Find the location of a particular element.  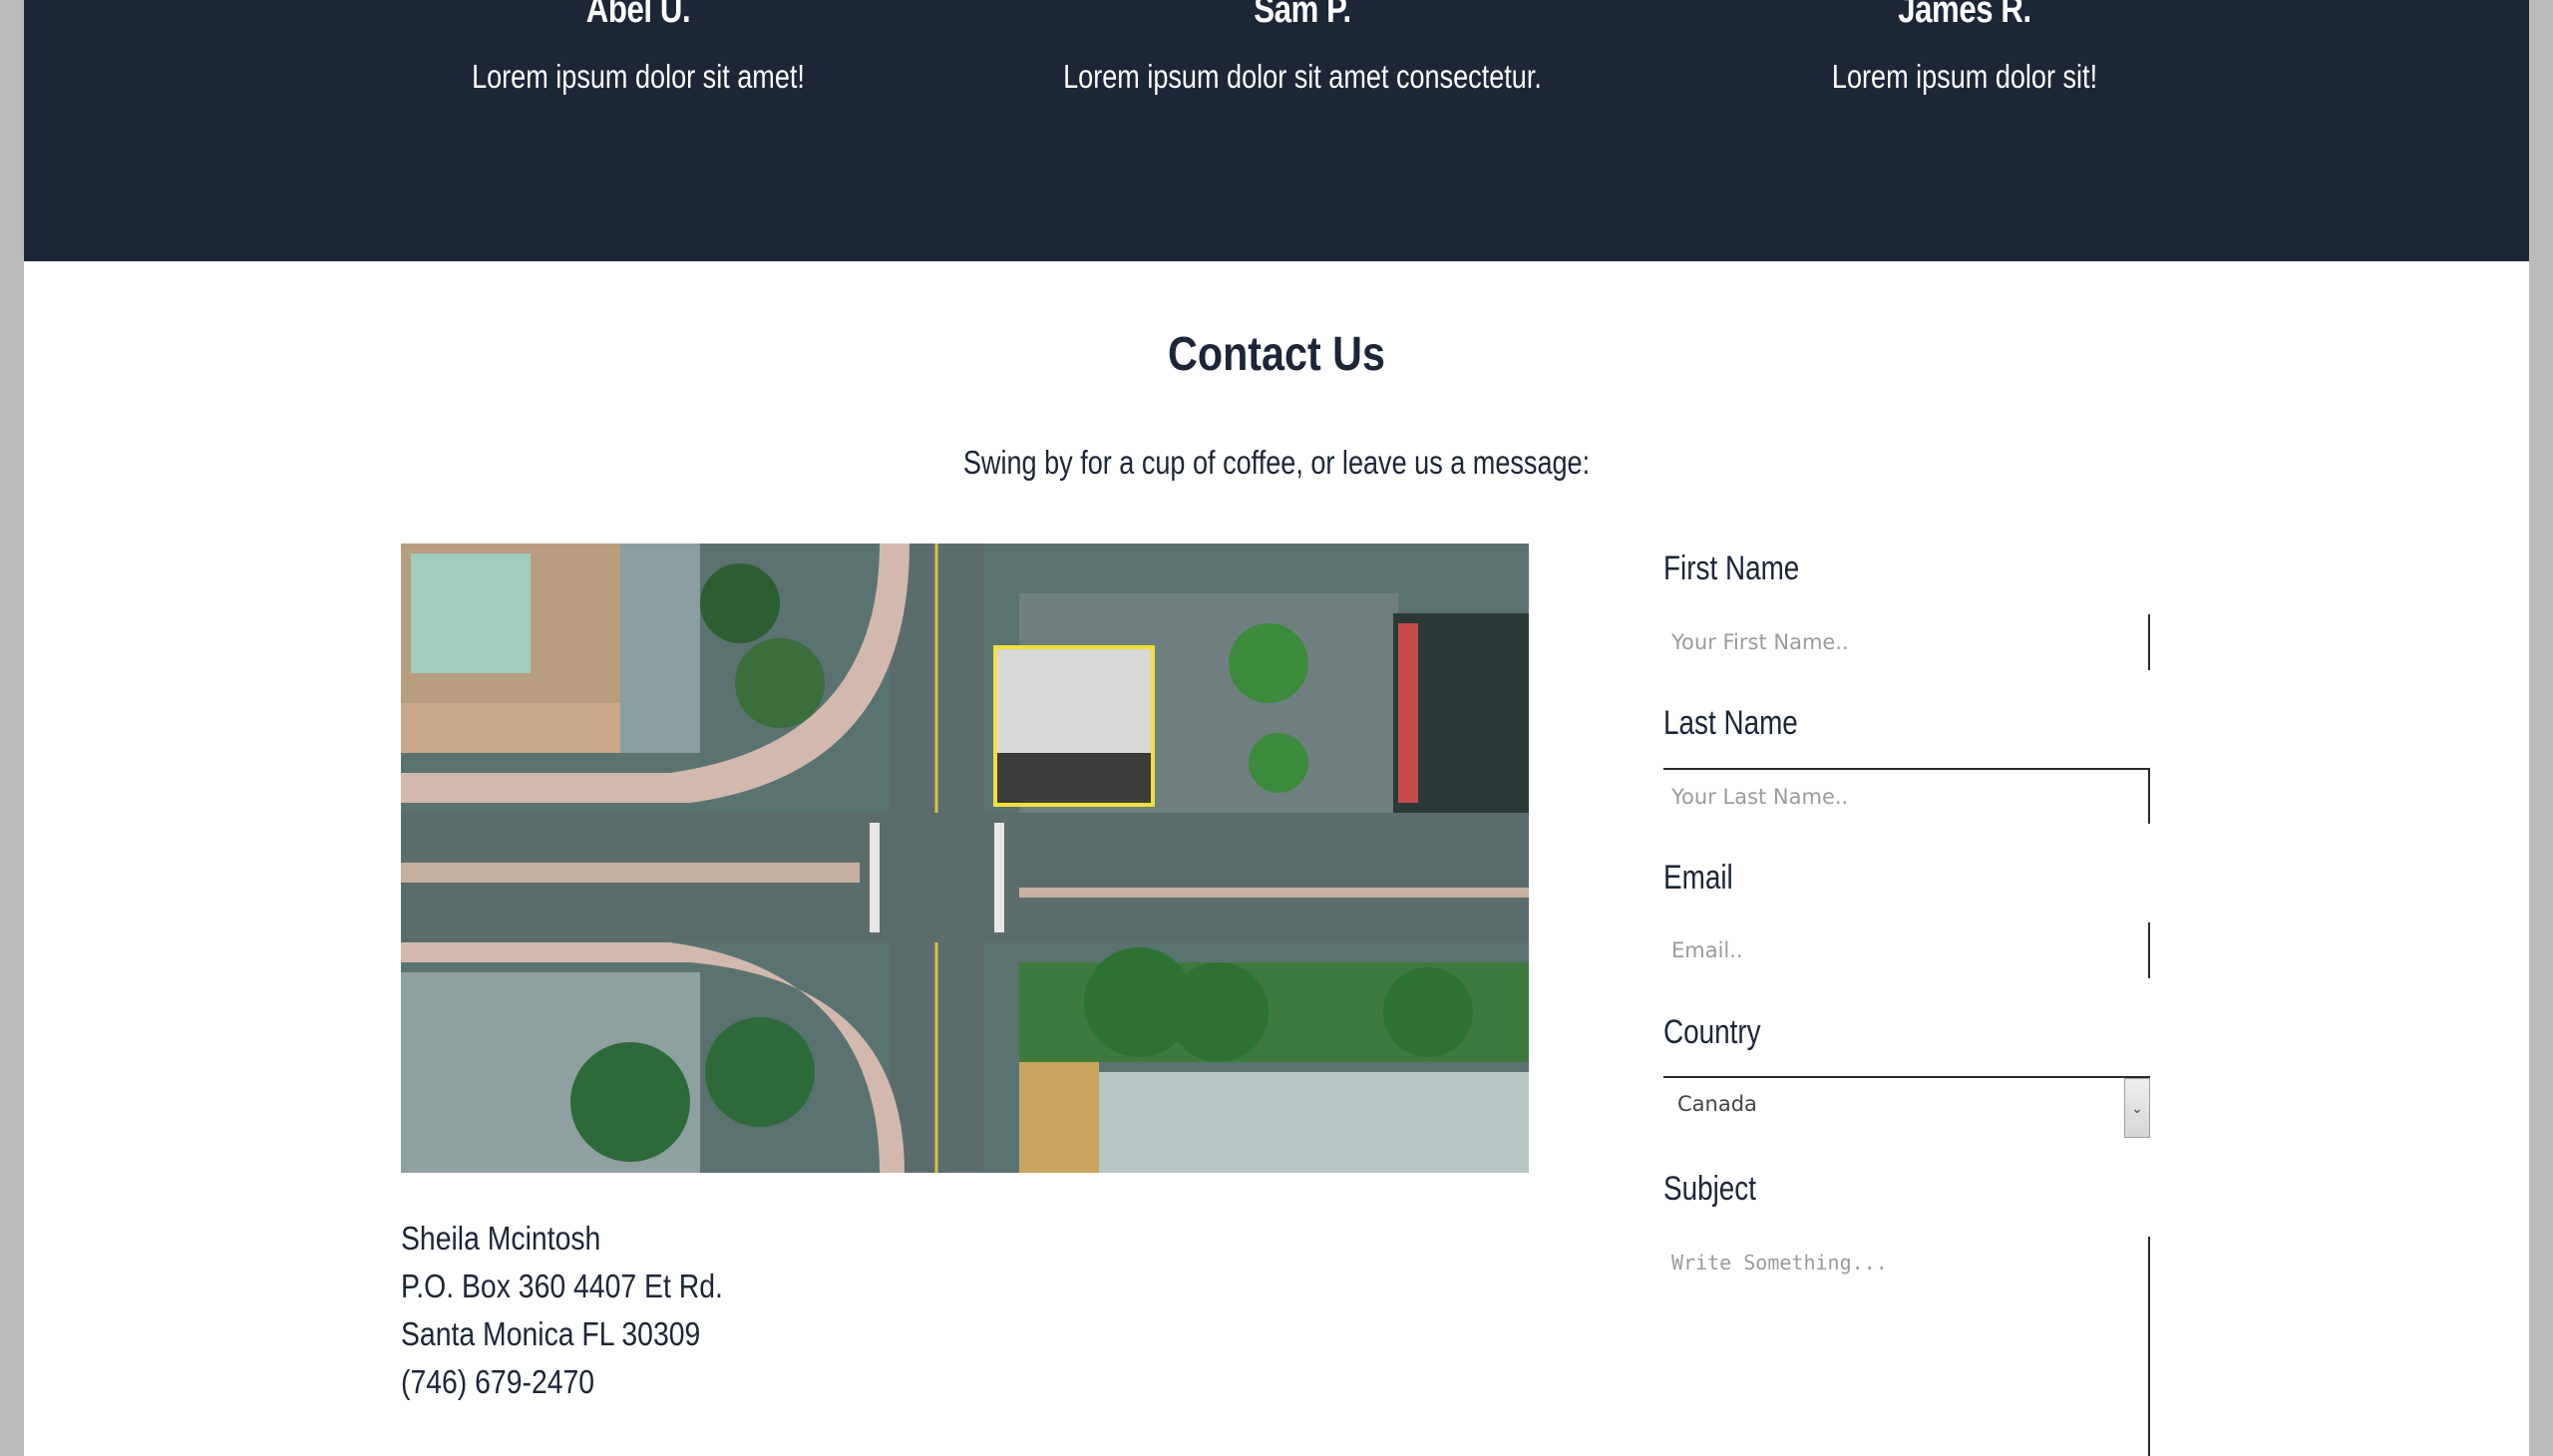

testimonial-quote: Lorem ipsum dolor sit amet consectetur. is located at coordinates (1303, 76).